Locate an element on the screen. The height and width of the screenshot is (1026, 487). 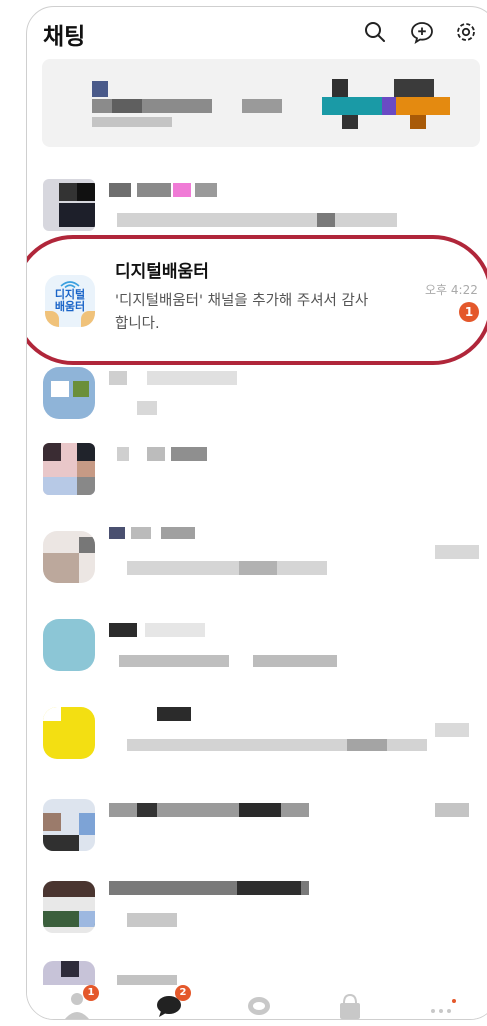
banner-ad is located at coordinates (261, 103).